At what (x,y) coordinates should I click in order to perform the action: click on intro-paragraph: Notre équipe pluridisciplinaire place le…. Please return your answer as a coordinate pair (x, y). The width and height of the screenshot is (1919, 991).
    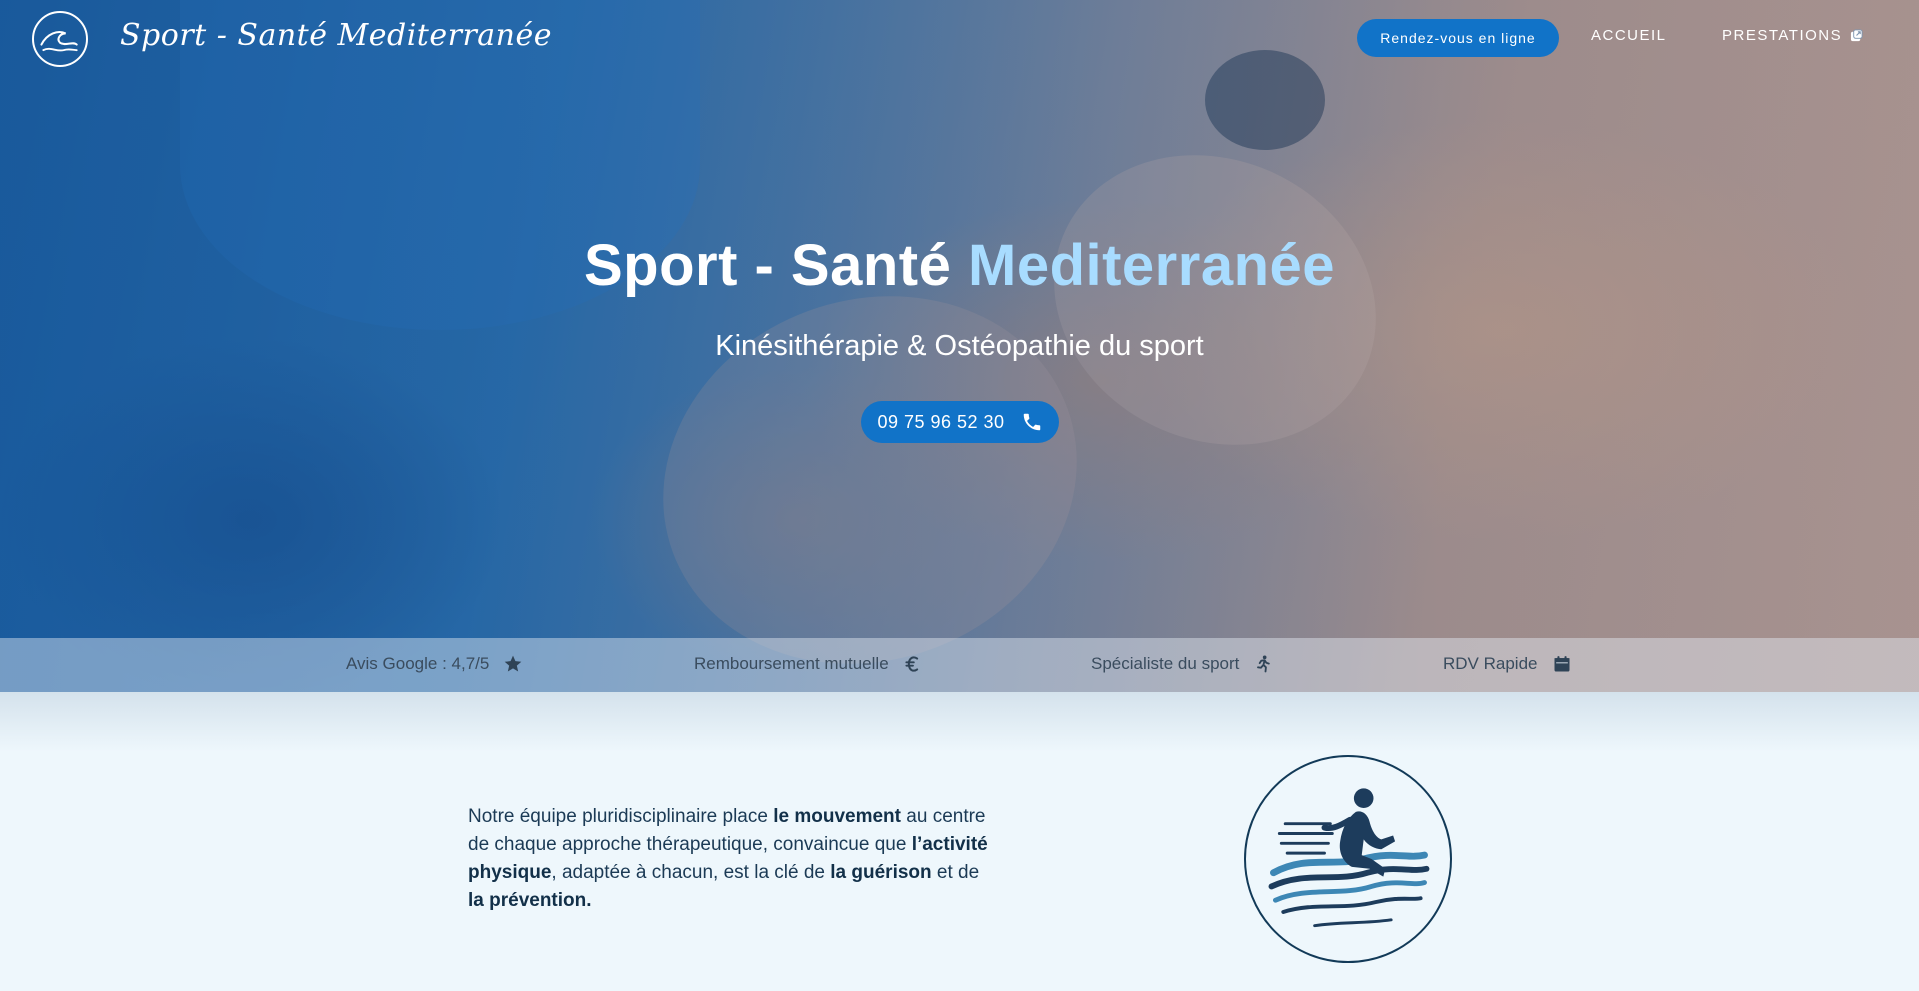
    Looking at the image, I should click on (728, 859).